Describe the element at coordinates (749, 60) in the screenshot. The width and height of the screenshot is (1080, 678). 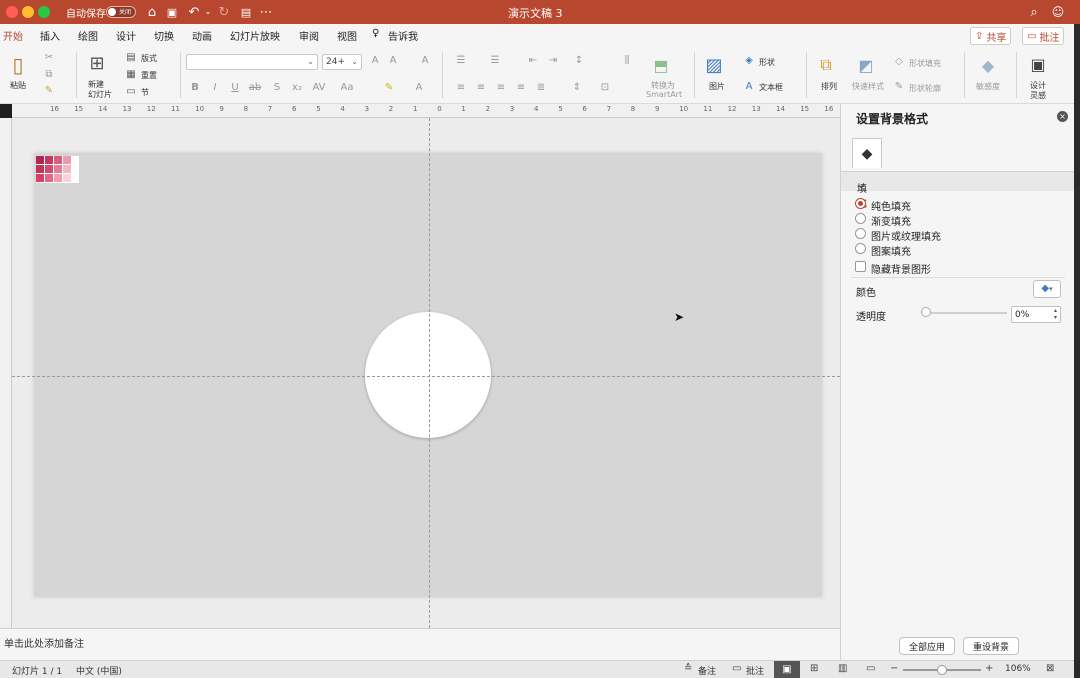
I see `shape-icon: ◈` at that location.